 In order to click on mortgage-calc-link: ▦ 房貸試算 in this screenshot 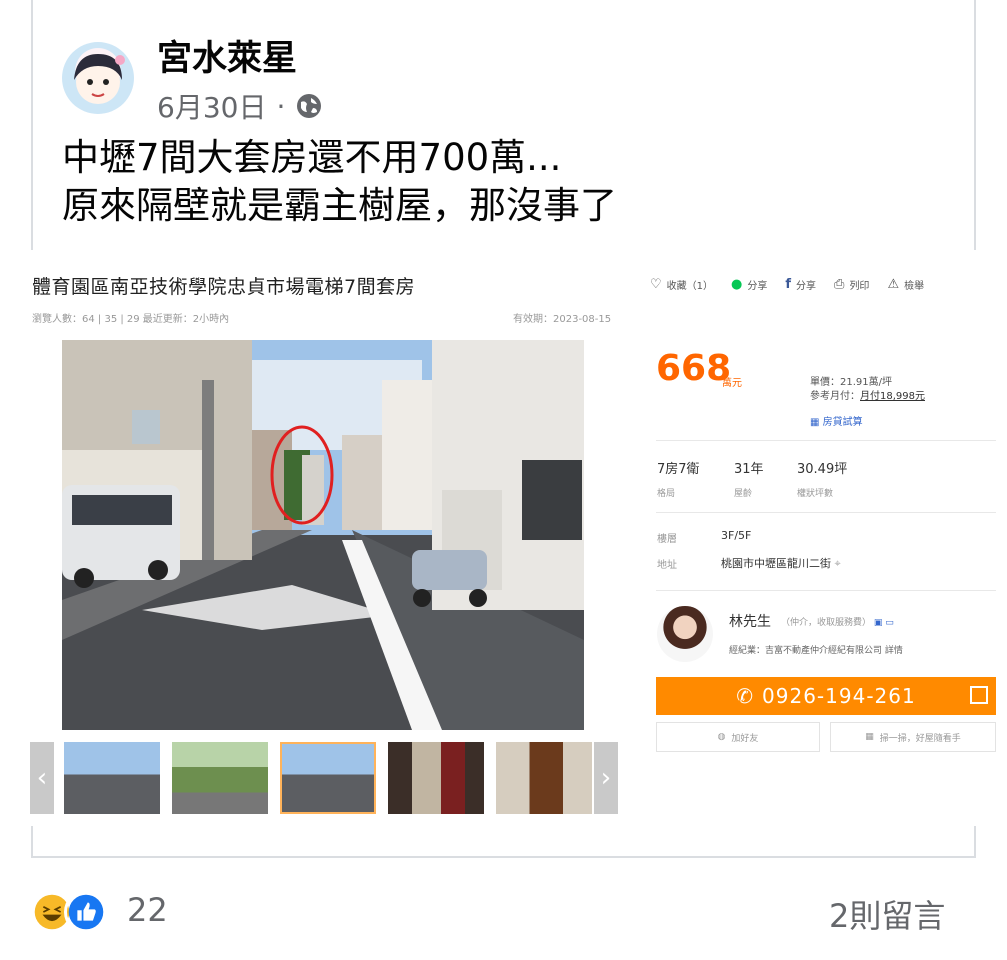, I will do `click(836, 420)`.